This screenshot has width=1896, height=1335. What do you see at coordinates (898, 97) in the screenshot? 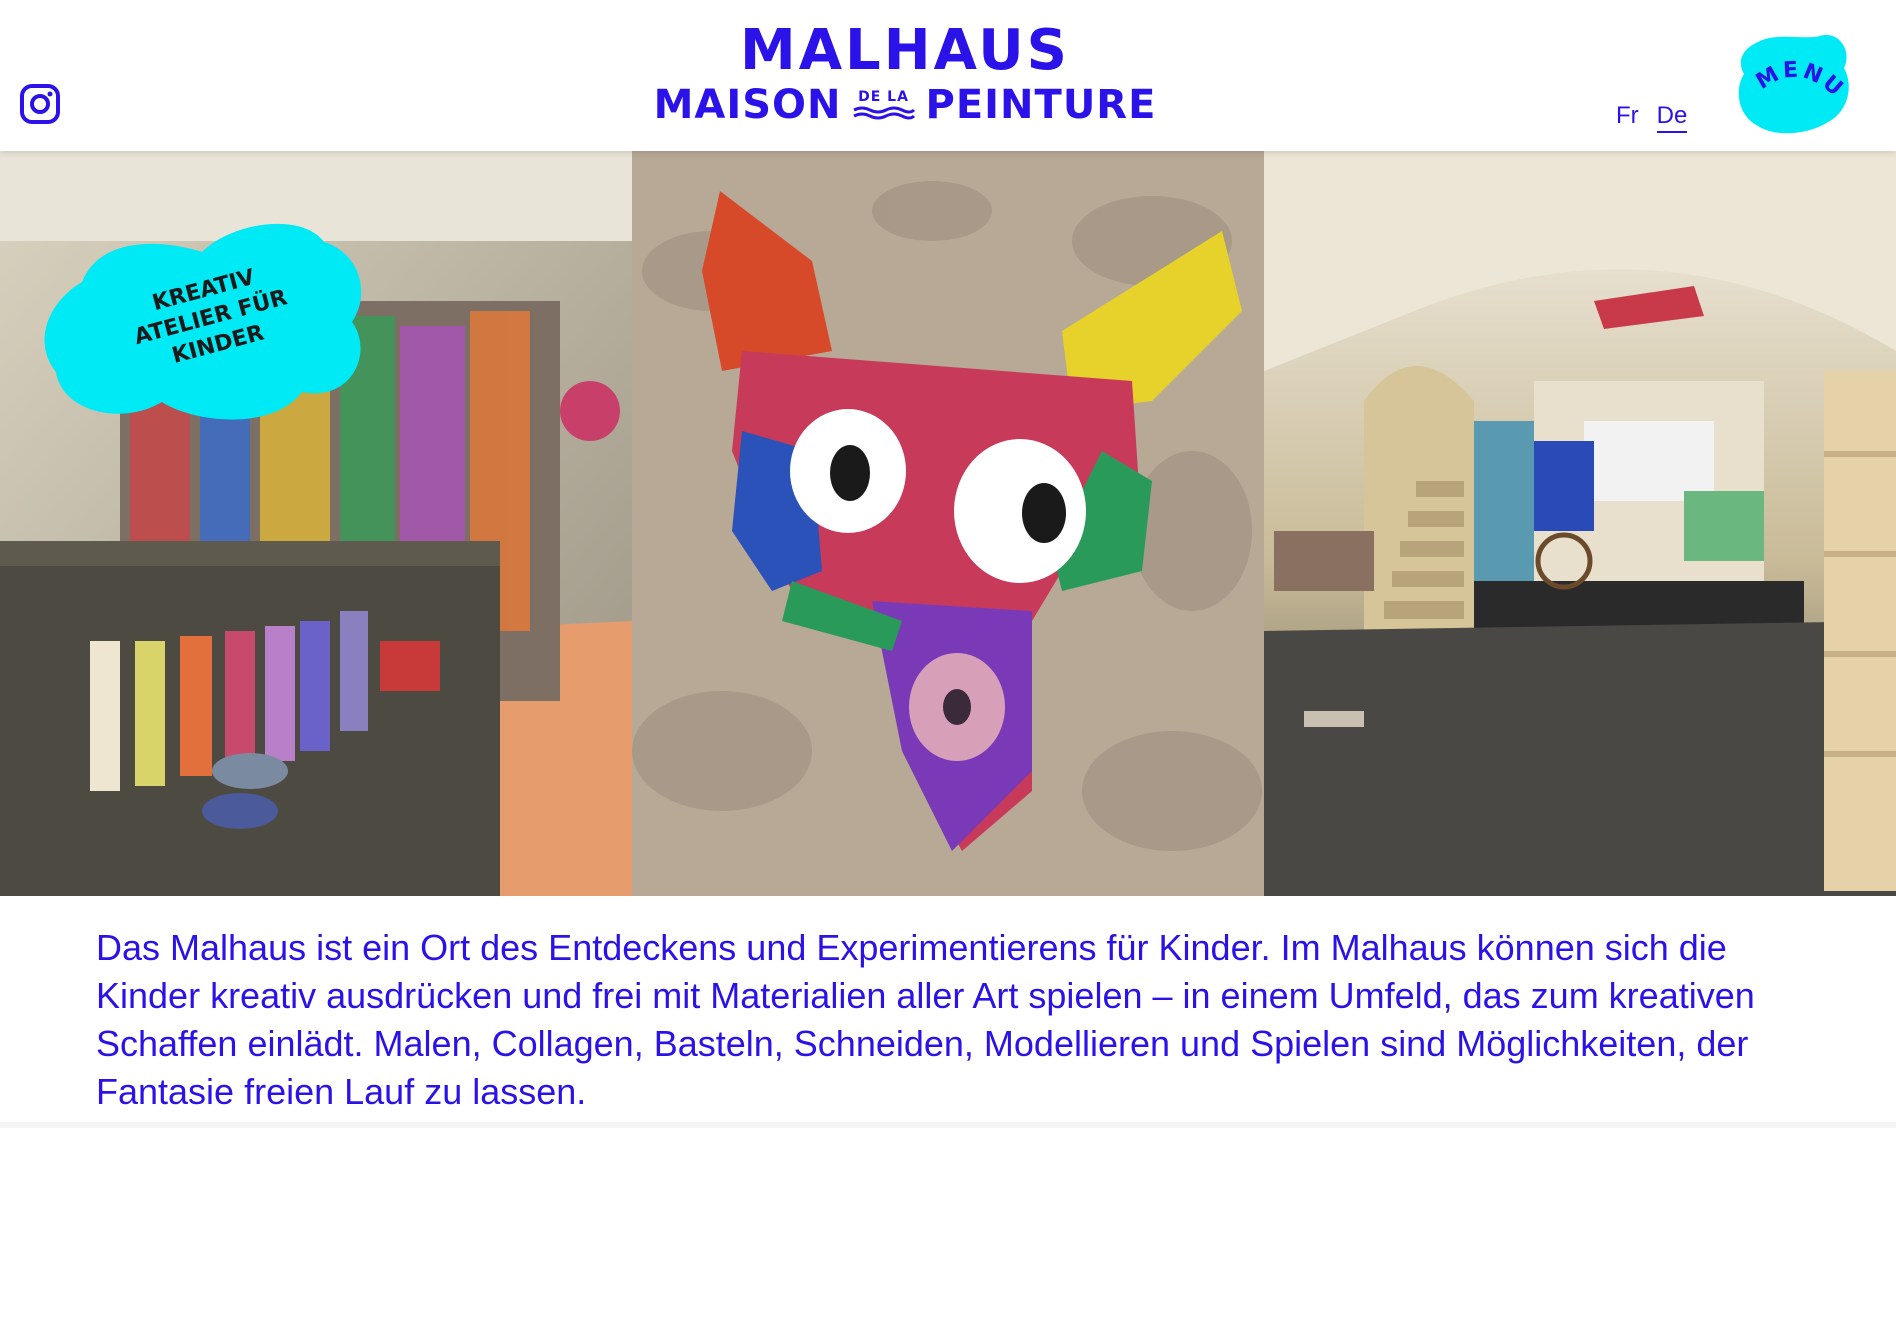
I see `logo-la: LA` at bounding box center [898, 97].